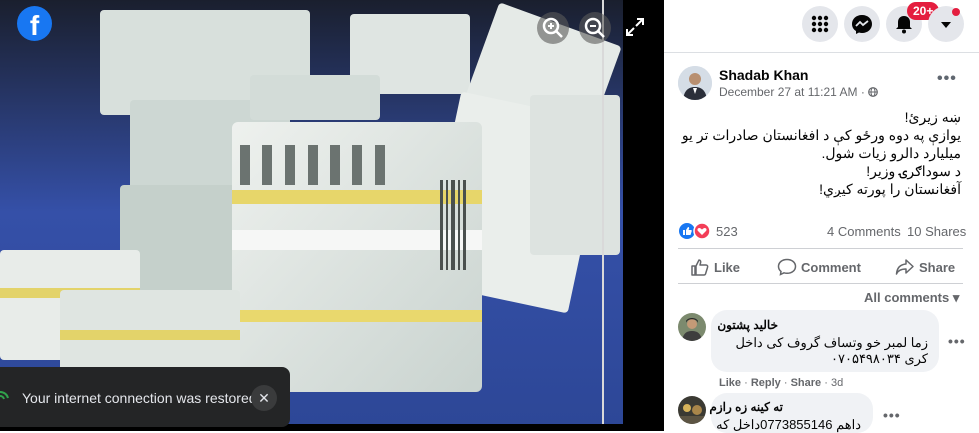 This screenshot has height=433, width=979. I want to click on account-alert-dot, so click(956, 12).